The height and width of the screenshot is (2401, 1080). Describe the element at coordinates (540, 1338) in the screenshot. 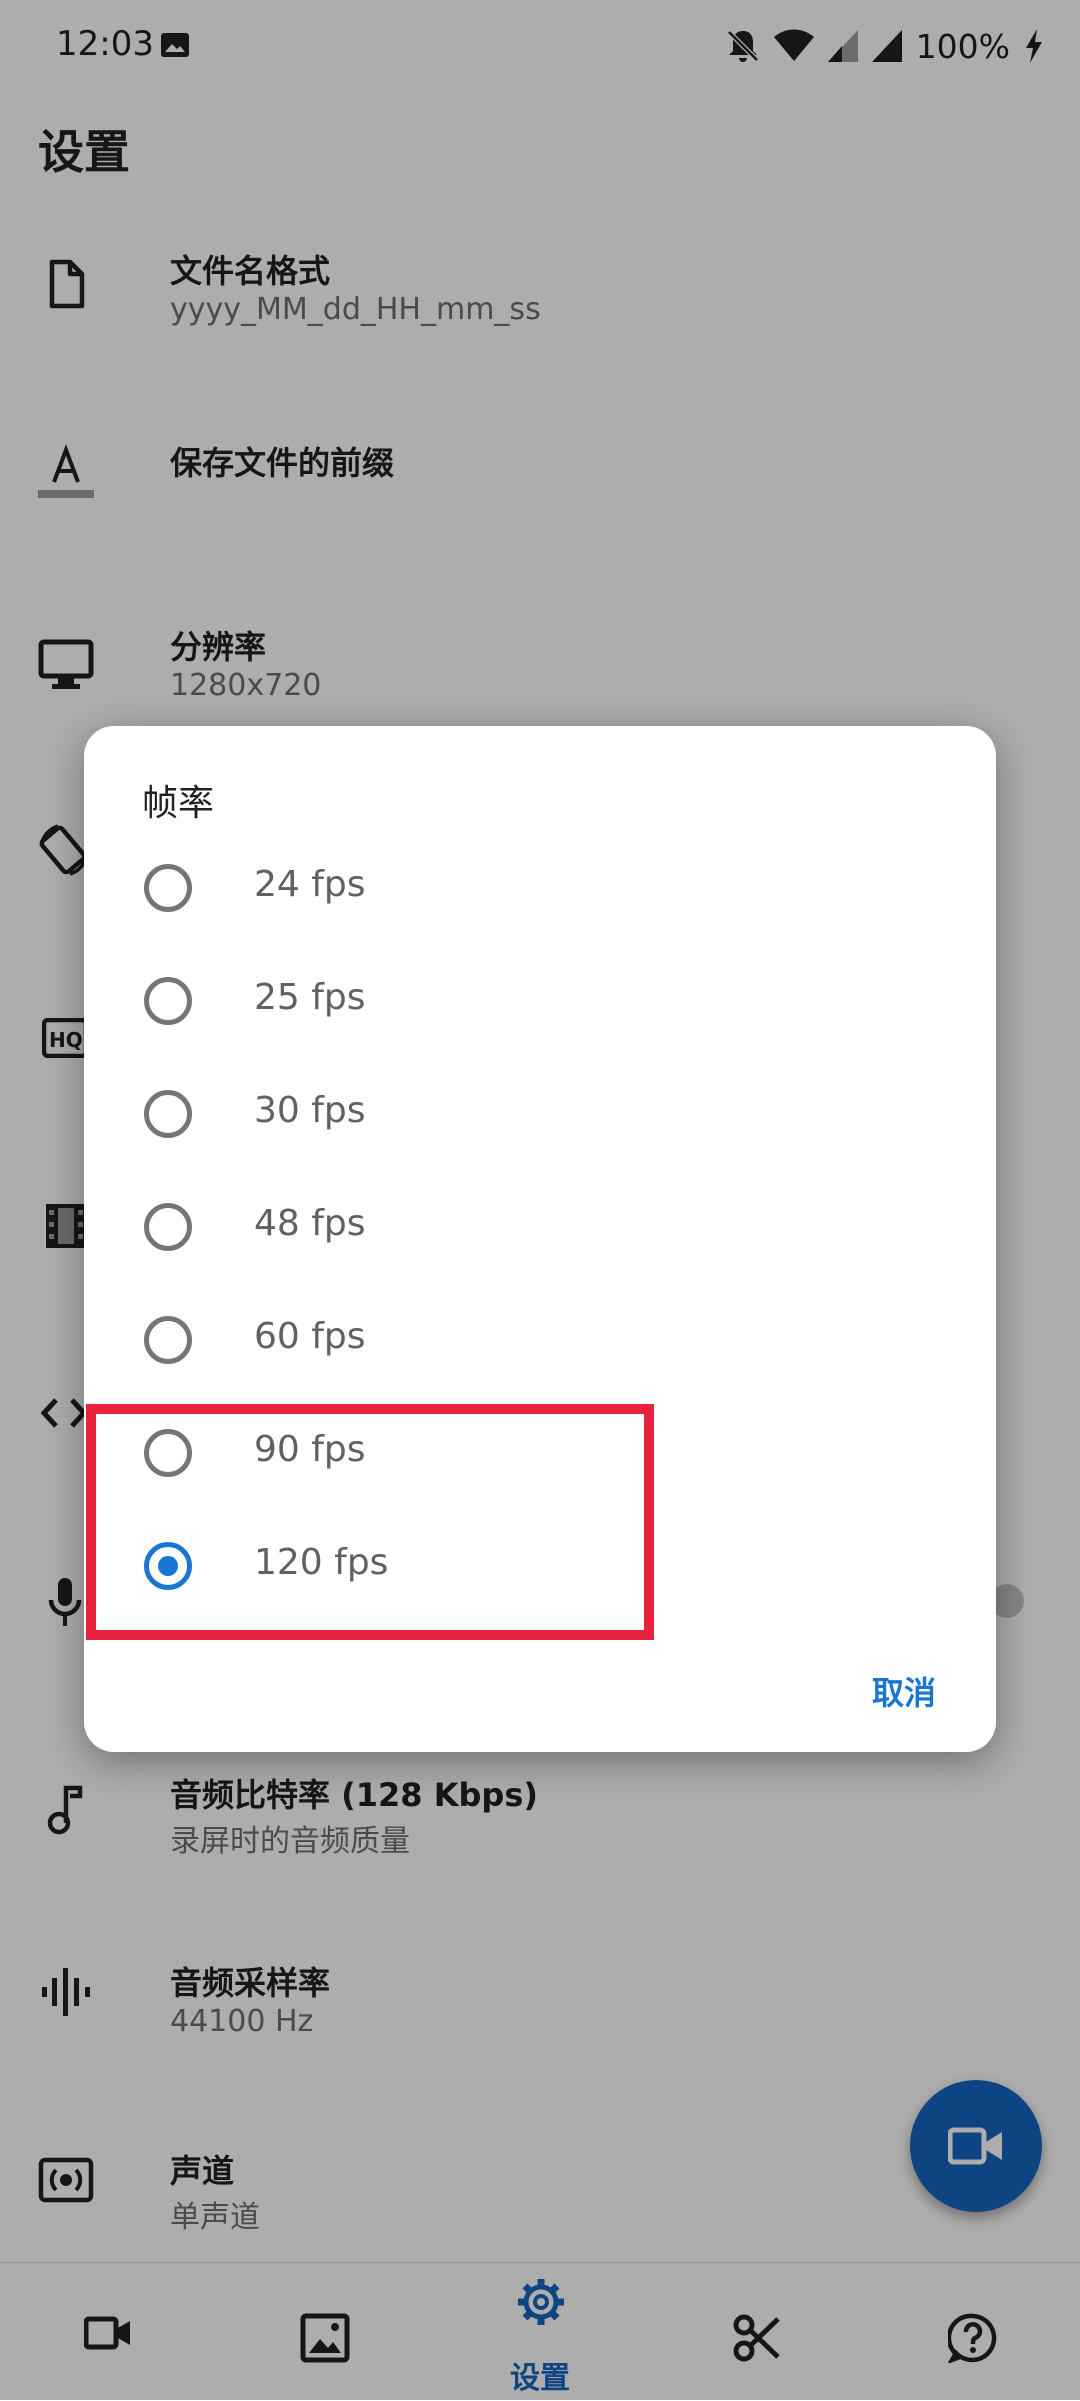

I see `fps-option-60: 60 fps` at that location.